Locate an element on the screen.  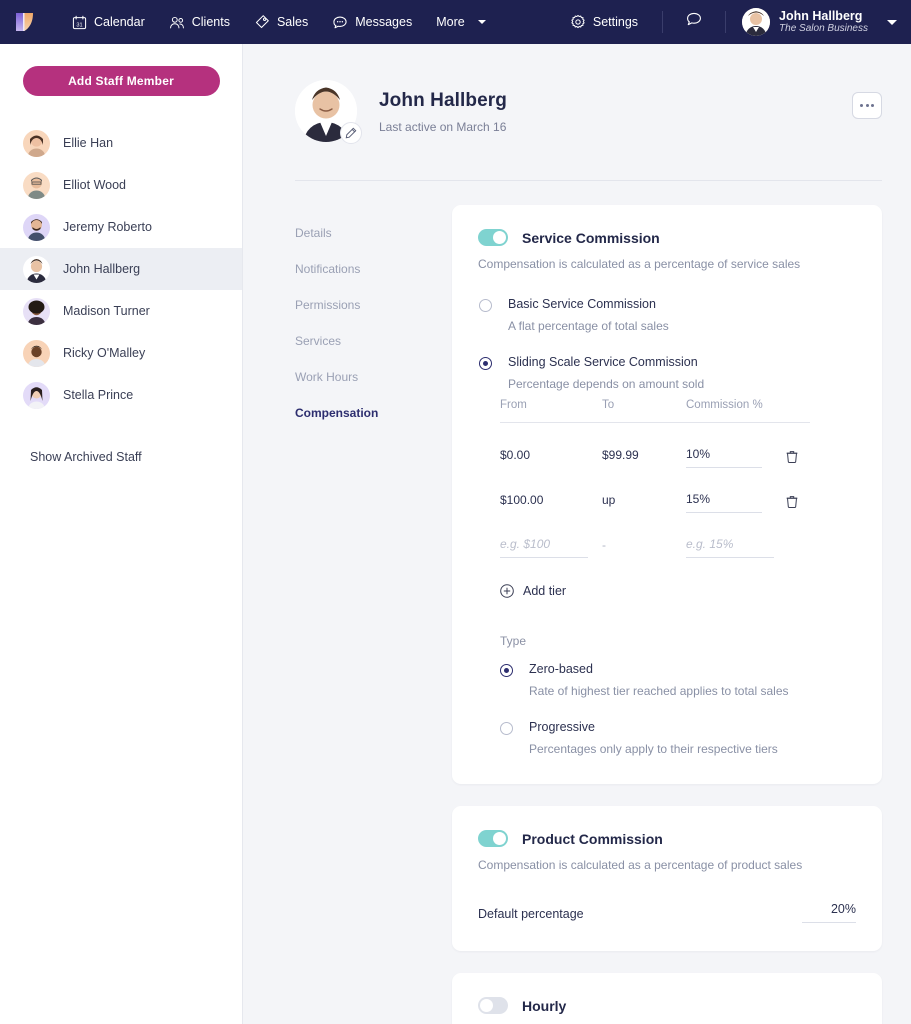
nav-item-label: Clients is located at coordinates (210, 22).